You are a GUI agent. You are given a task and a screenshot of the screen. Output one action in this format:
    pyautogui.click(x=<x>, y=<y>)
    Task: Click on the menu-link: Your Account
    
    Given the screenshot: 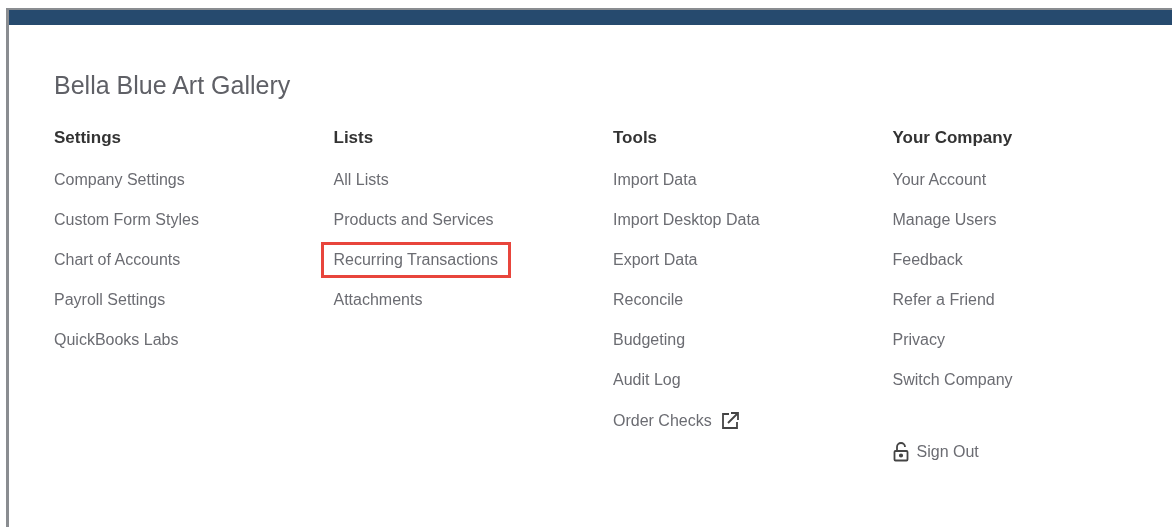 What is the action you would take?
    pyautogui.click(x=939, y=180)
    